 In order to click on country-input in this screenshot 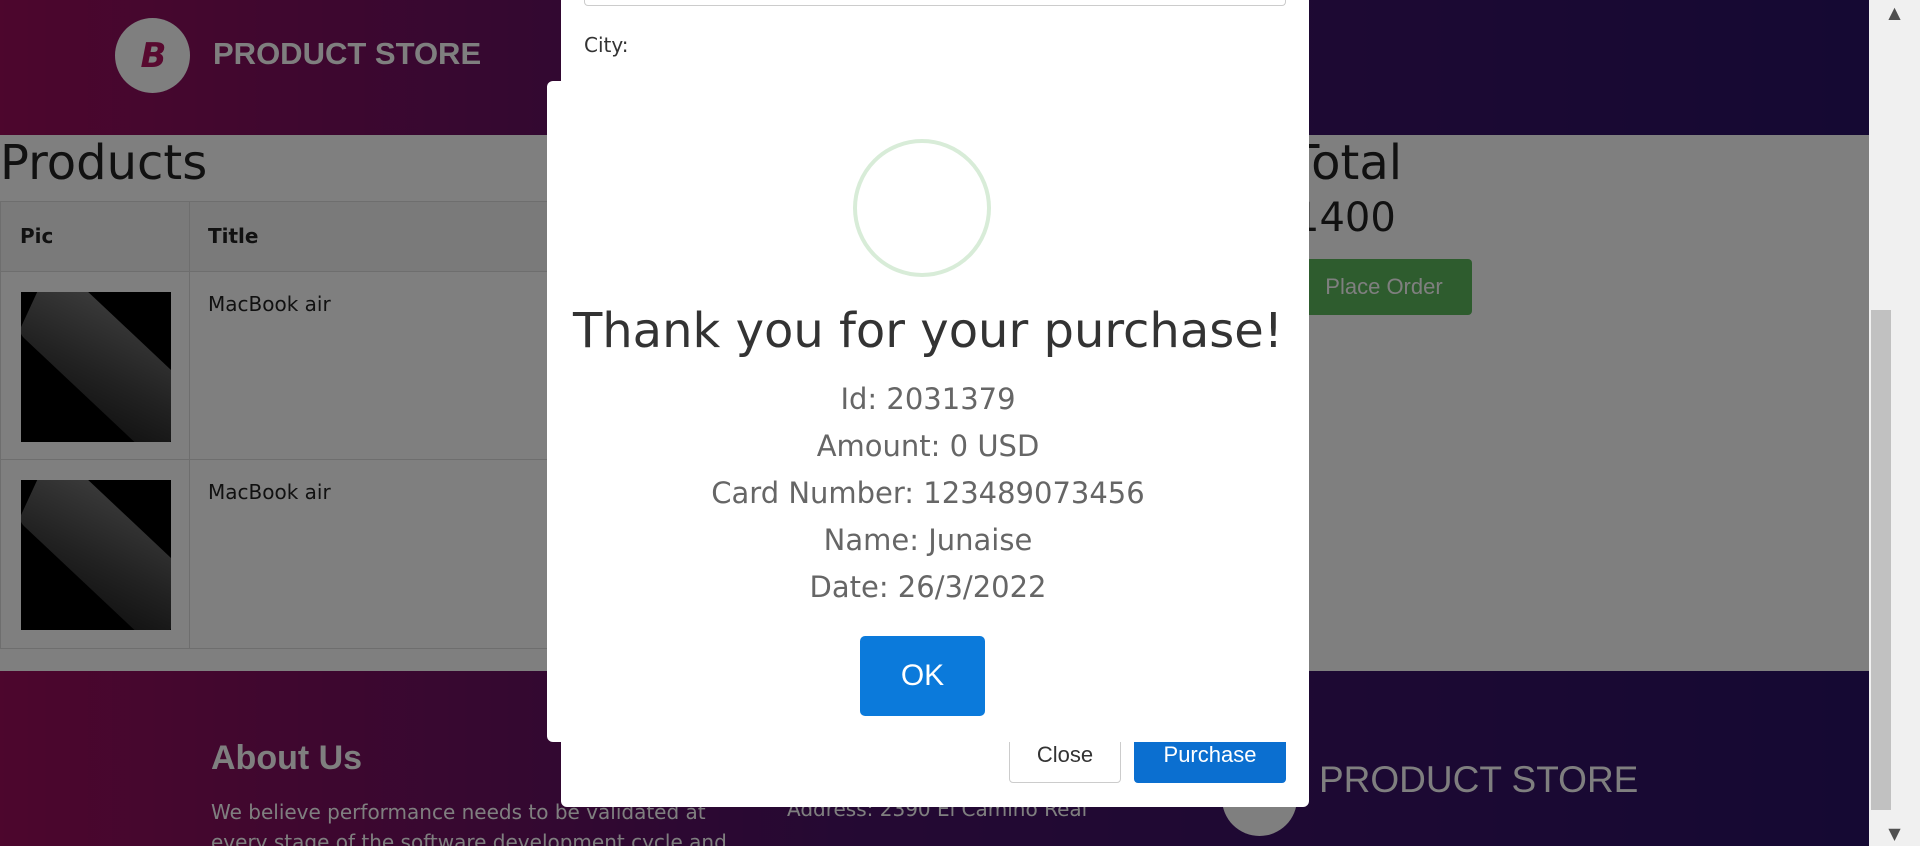, I will do `click(935, 3)`.